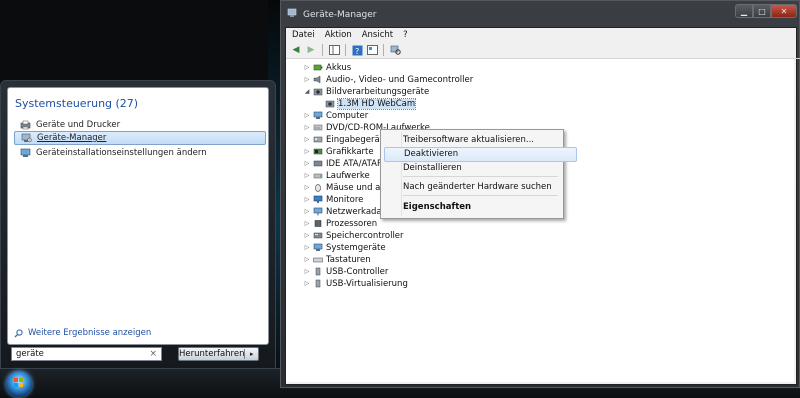 Image resolution: width=800 pixels, height=398 pixels. I want to click on tree-node-webcam: 1.3M HD WebCam, so click(366, 103).